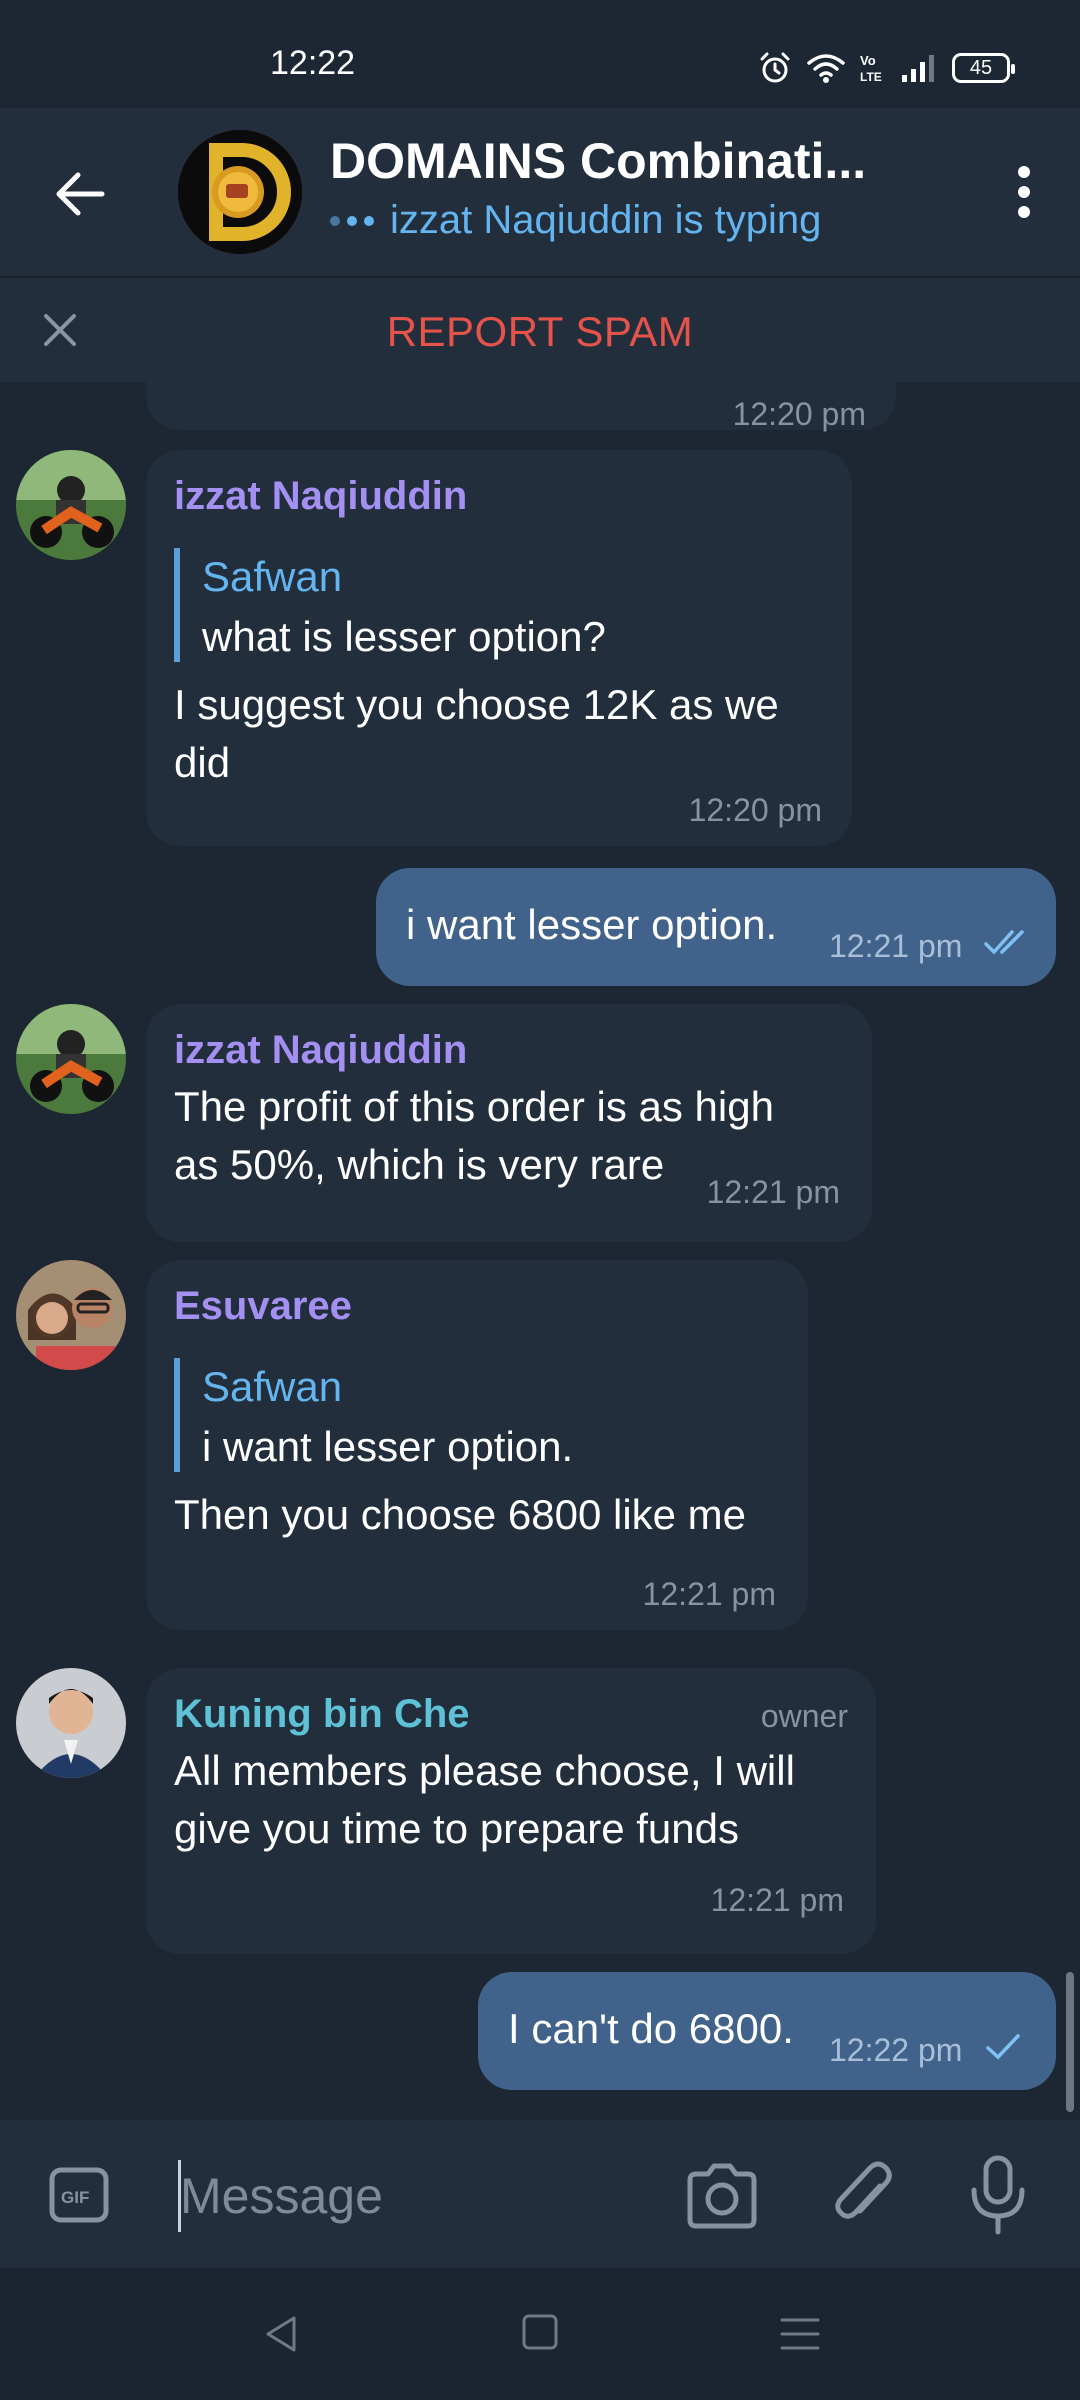  What do you see at coordinates (521, 407) in the screenshot?
I see `message-bubble: 12:20 pm` at bounding box center [521, 407].